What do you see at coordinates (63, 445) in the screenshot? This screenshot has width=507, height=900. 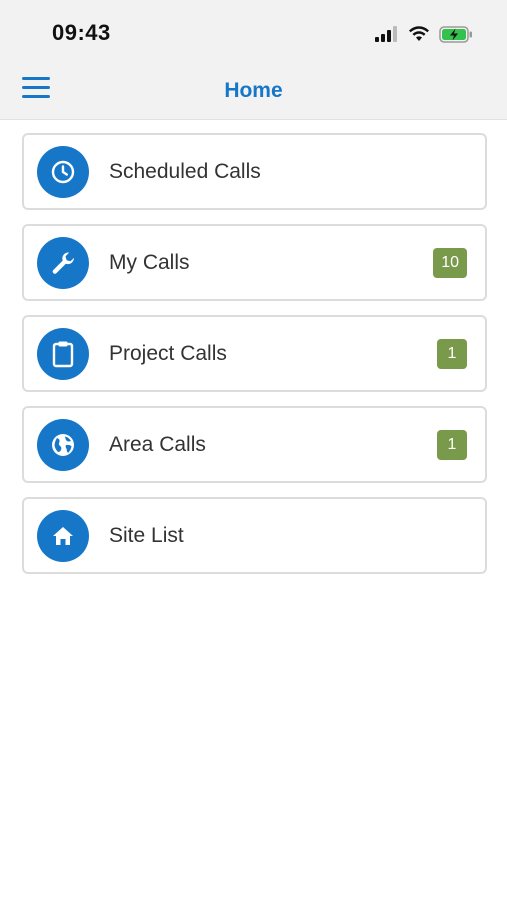 I see `globe-icon` at bounding box center [63, 445].